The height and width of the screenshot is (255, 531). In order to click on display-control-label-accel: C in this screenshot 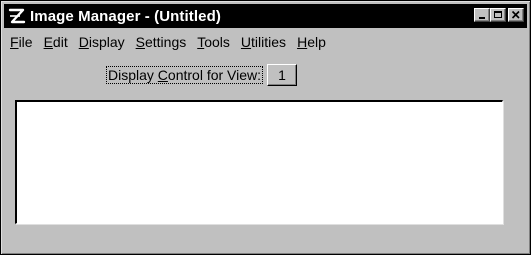, I will do `click(162, 75)`.